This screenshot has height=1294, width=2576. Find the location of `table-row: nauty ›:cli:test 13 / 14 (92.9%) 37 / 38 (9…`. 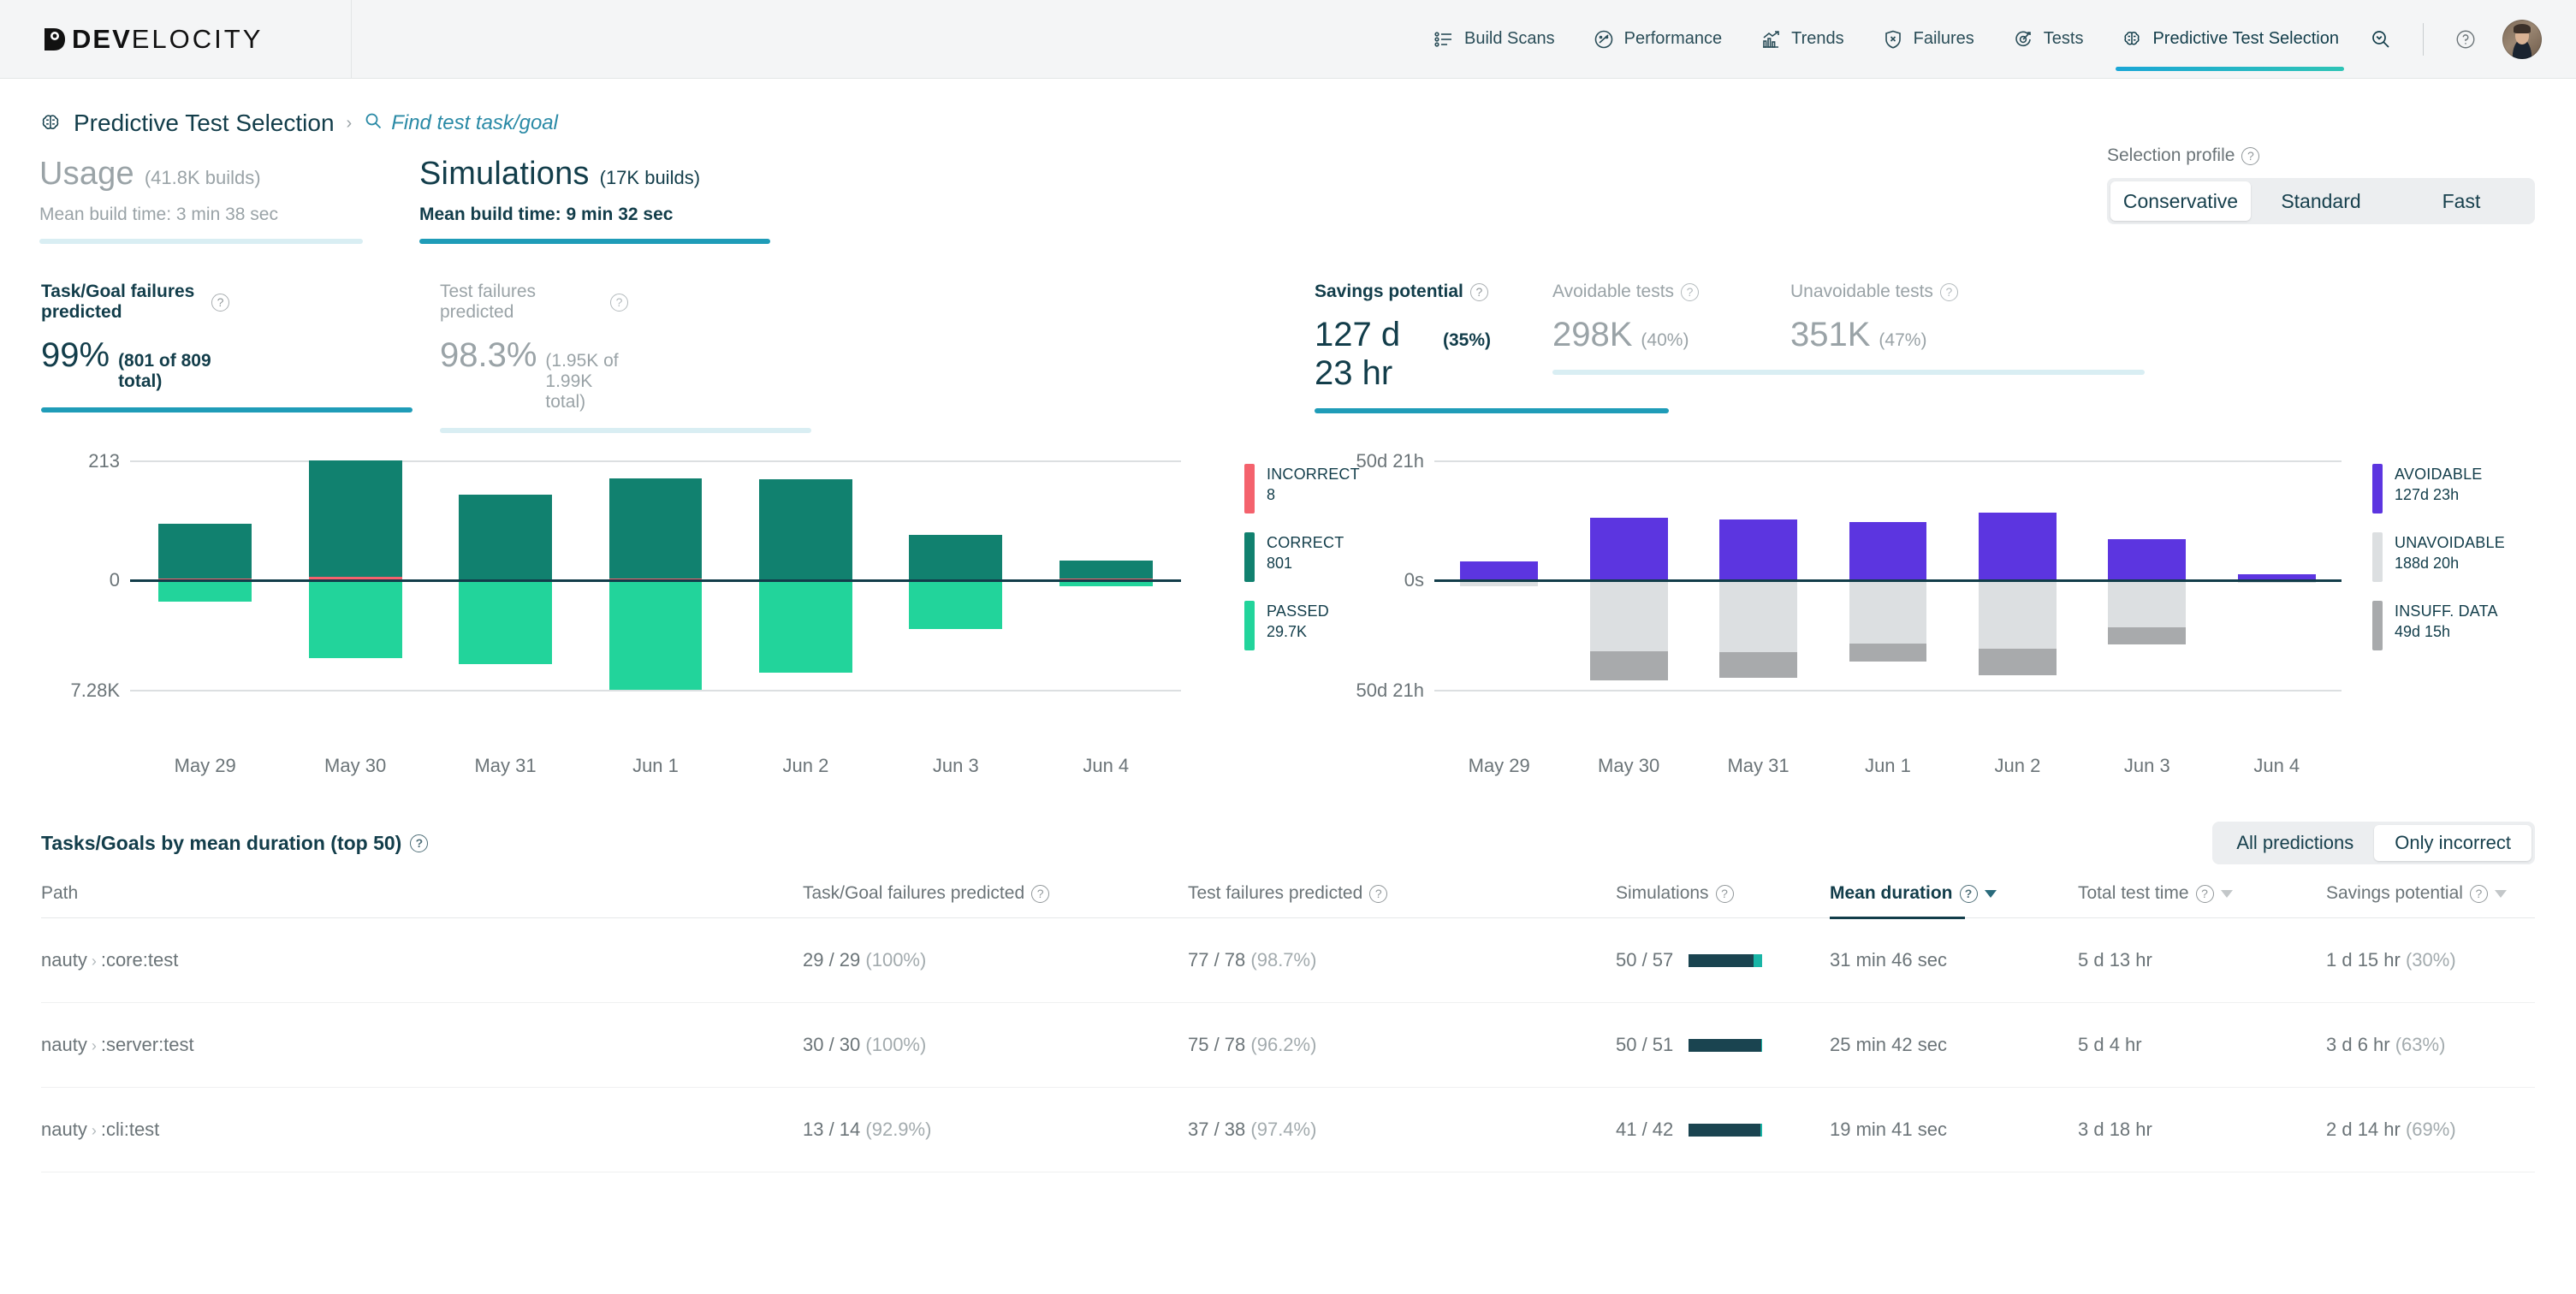

table-row: nauty ›:cli:test 13 / 14 (92.9%) 37 / 38 (9… is located at coordinates (1288, 1130).